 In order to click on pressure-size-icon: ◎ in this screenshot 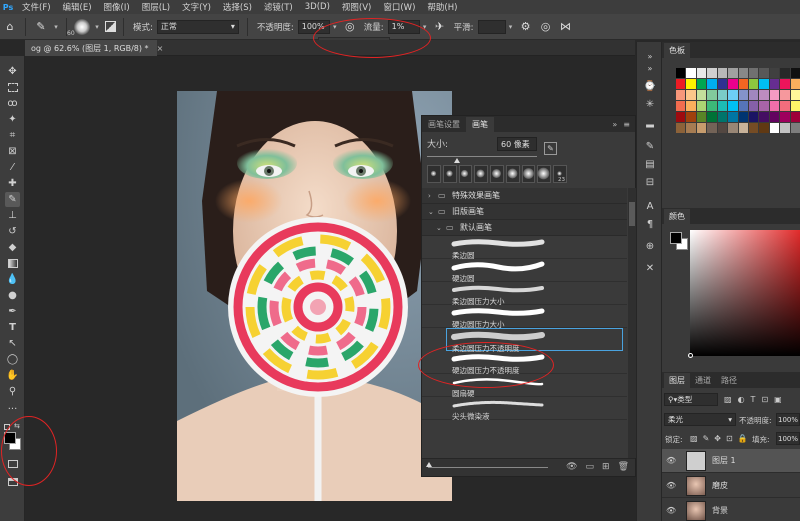, I will do `click(546, 27)`.